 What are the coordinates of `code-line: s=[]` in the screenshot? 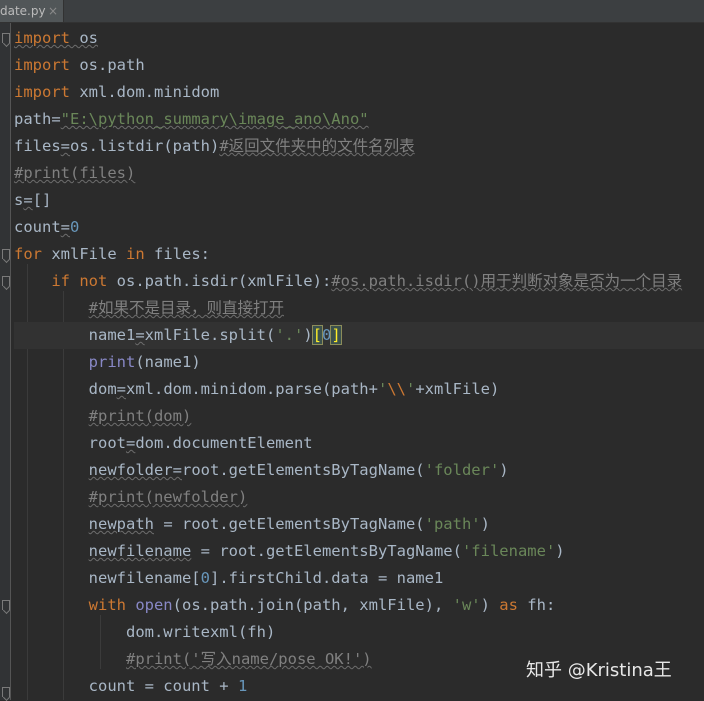 It's located at (33, 200).